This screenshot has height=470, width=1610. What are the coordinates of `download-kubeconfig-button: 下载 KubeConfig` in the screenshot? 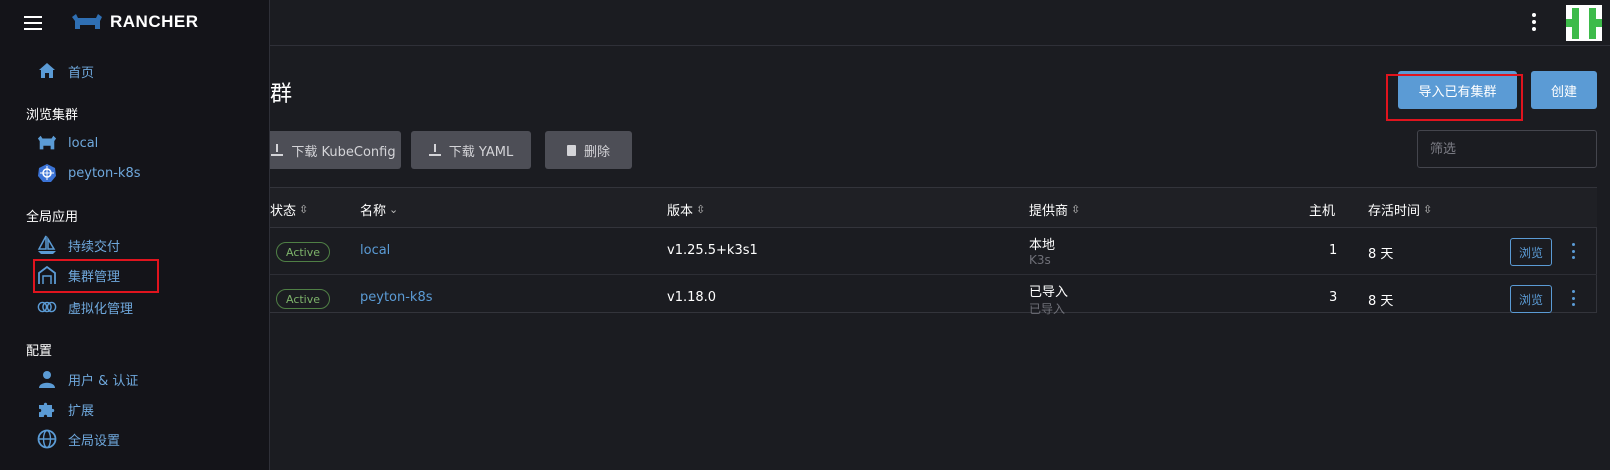 It's located at (333, 150).